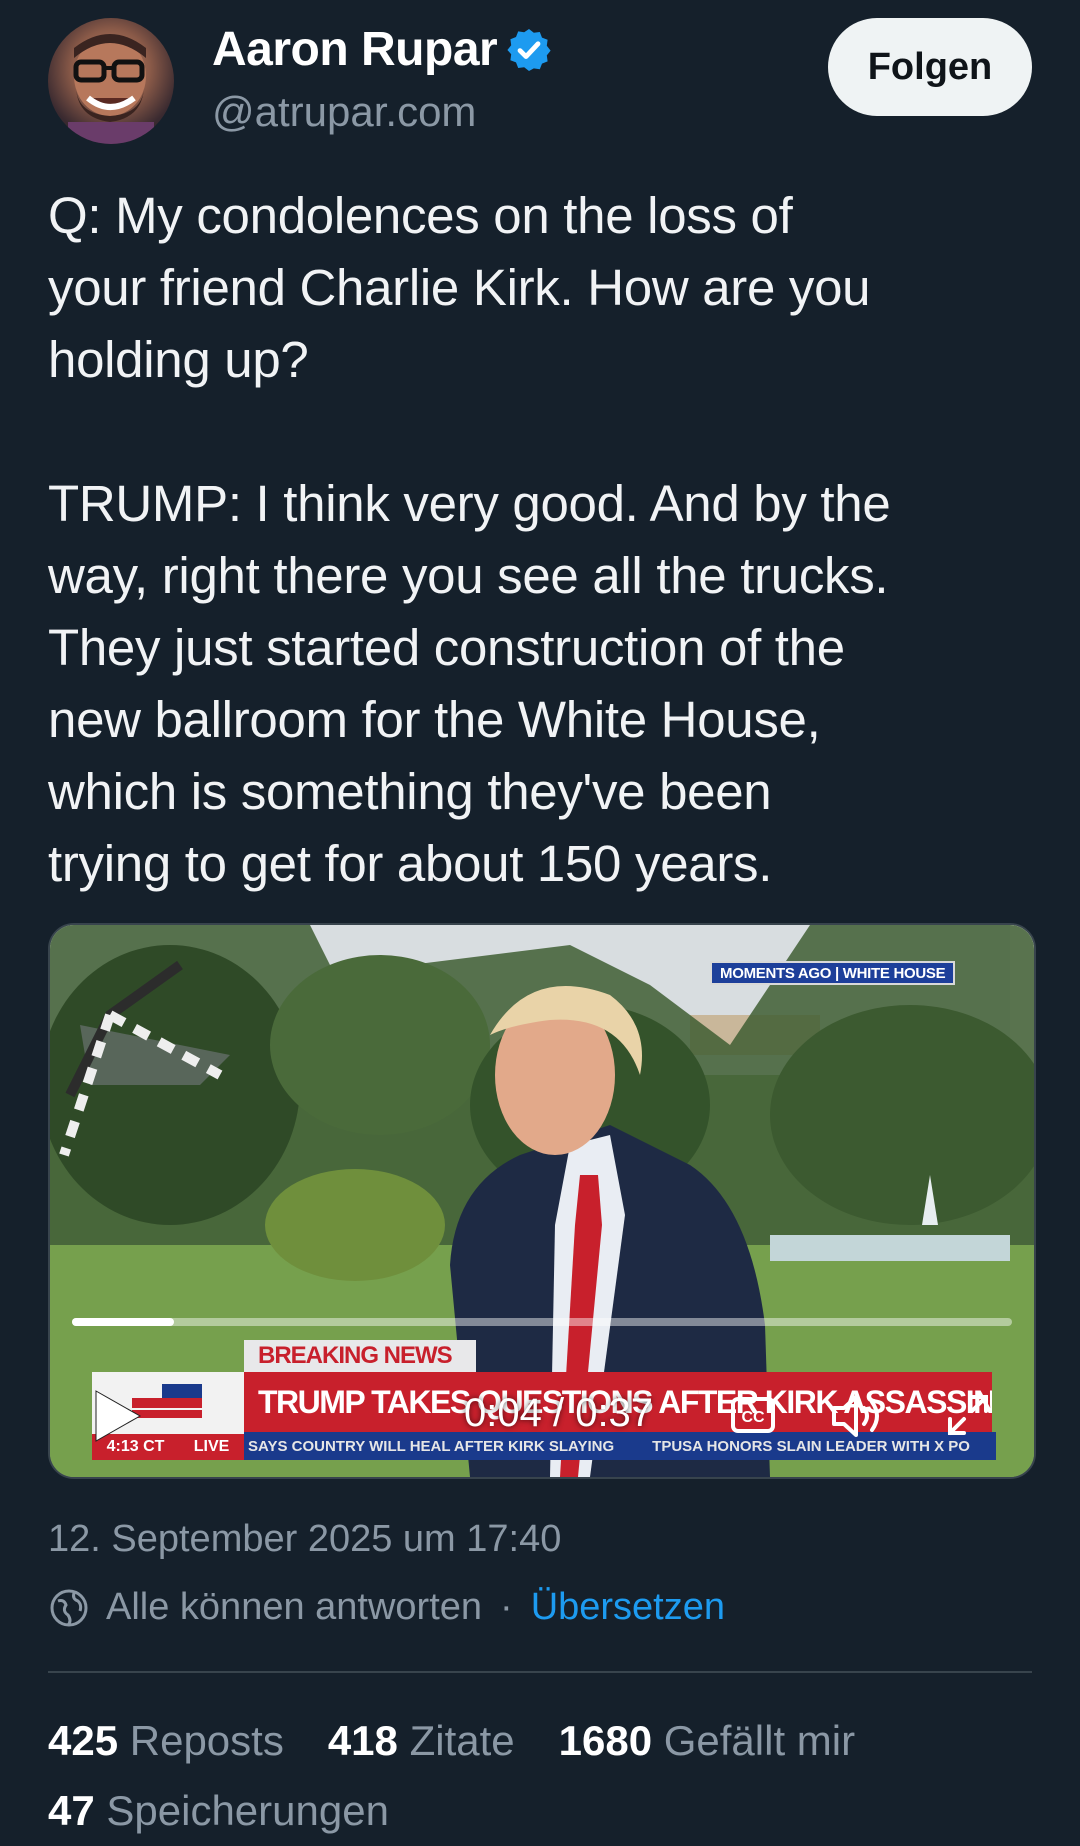 Image resolution: width=1080 pixels, height=1846 pixels. I want to click on follow-button: Folgen, so click(930, 67).